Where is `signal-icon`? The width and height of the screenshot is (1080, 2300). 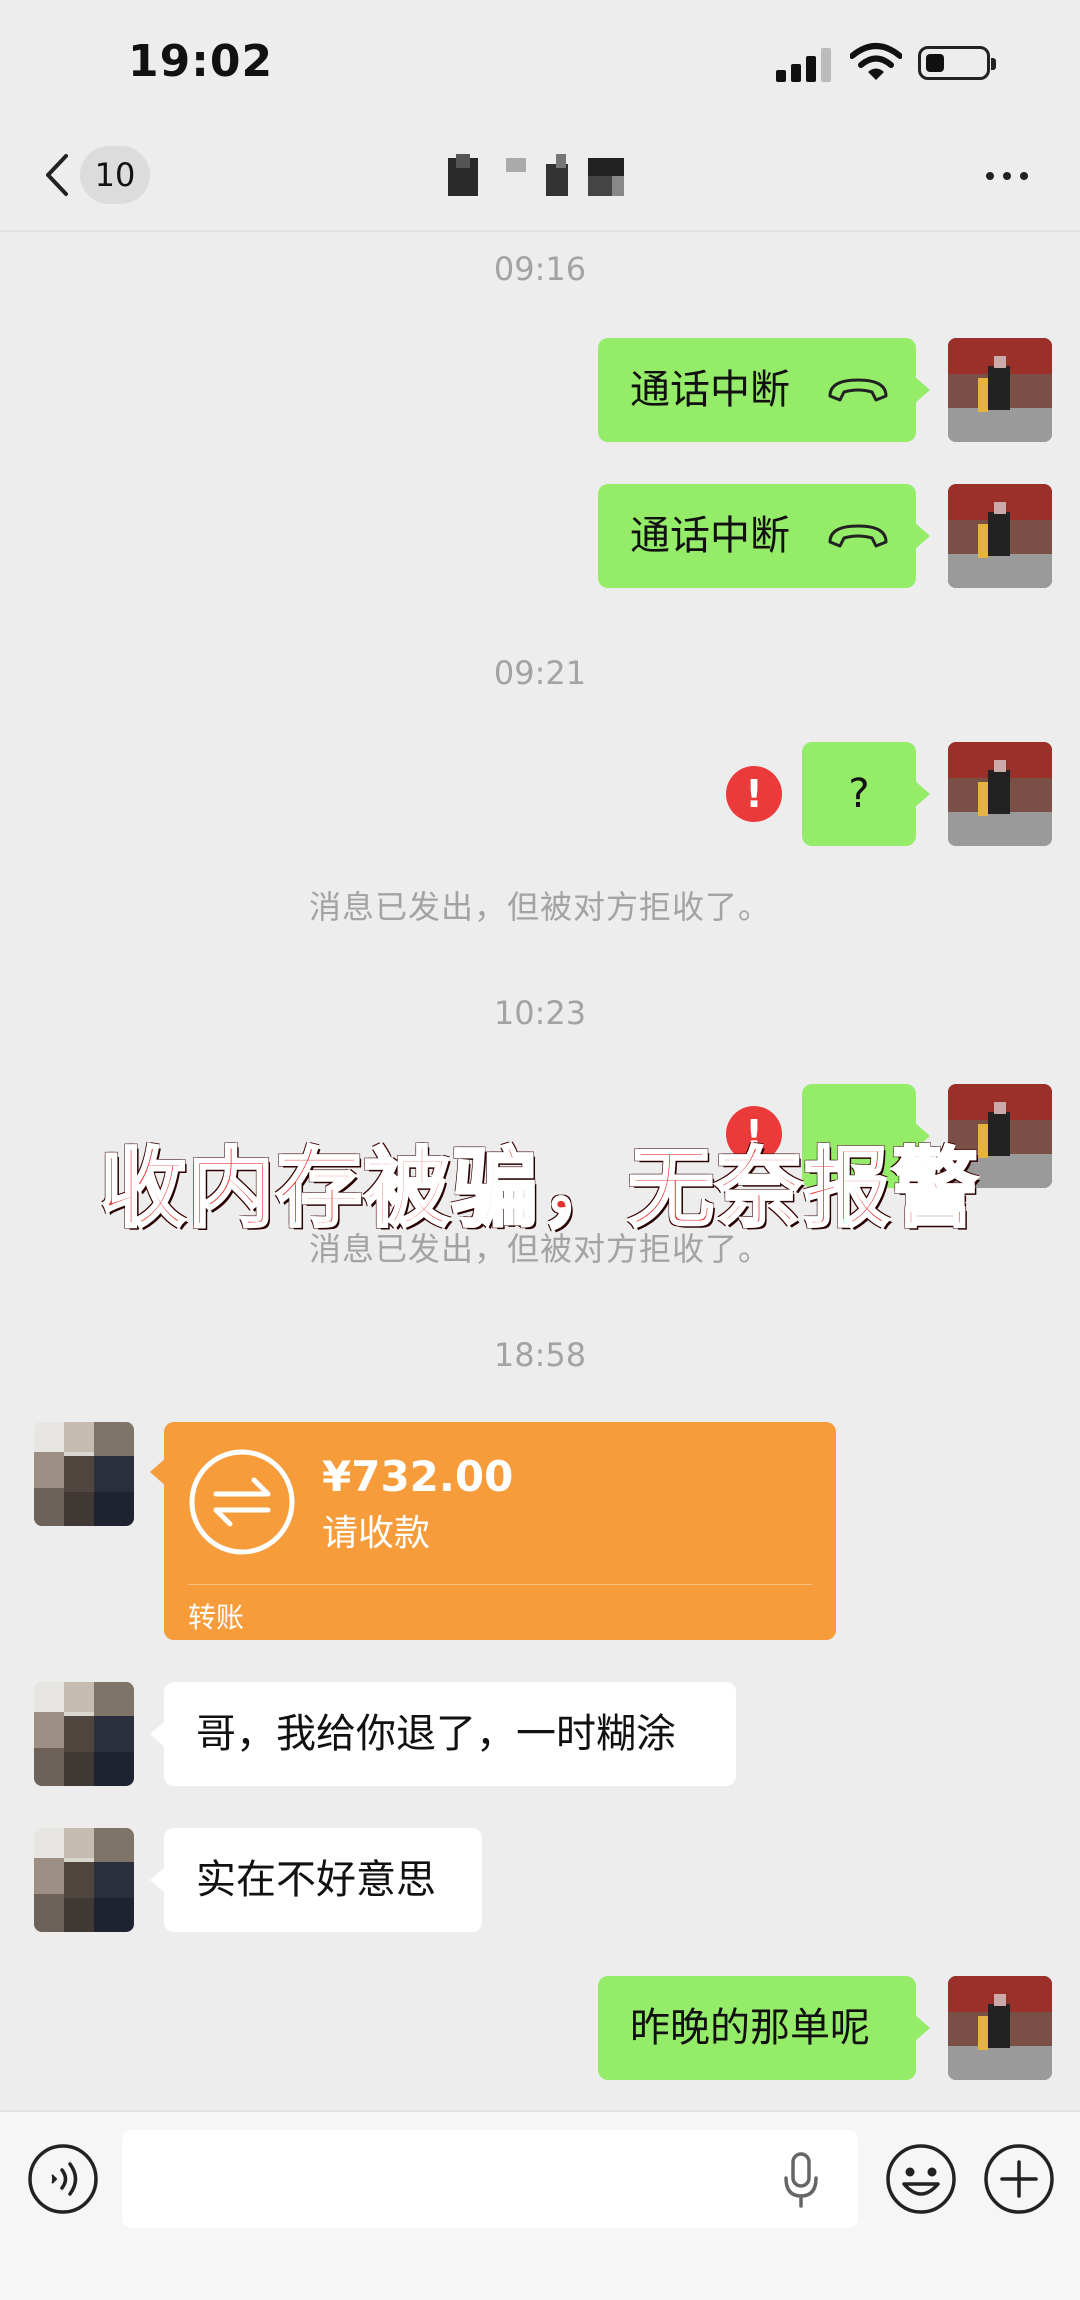
signal-icon is located at coordinates (804, 65).